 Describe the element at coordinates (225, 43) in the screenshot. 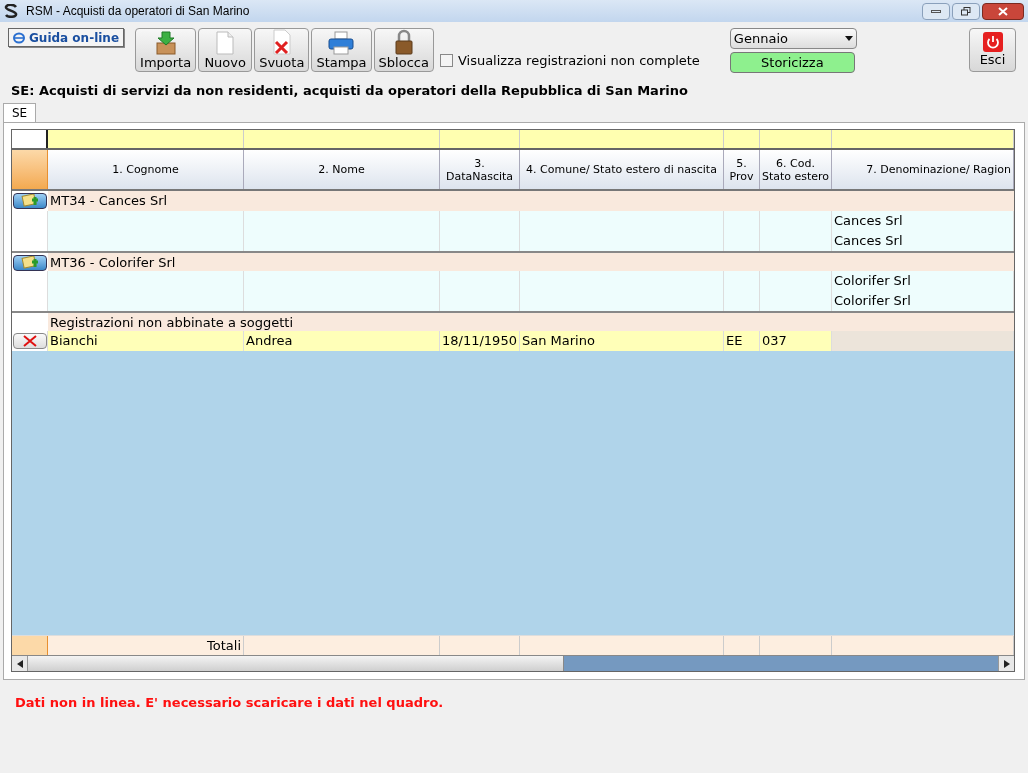

I see `blank-page-icon` at that location.